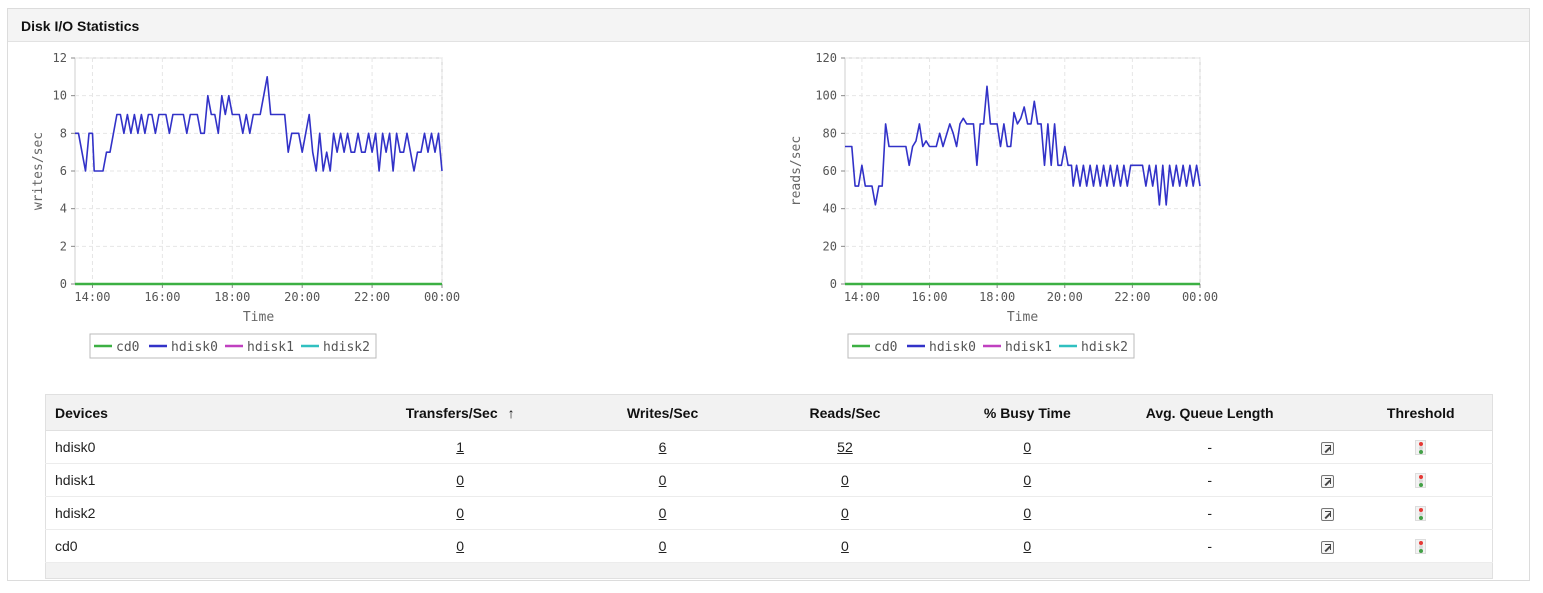  I want to click on table-row: hdisk1 0 0 0 0 -, so click(769, 480).